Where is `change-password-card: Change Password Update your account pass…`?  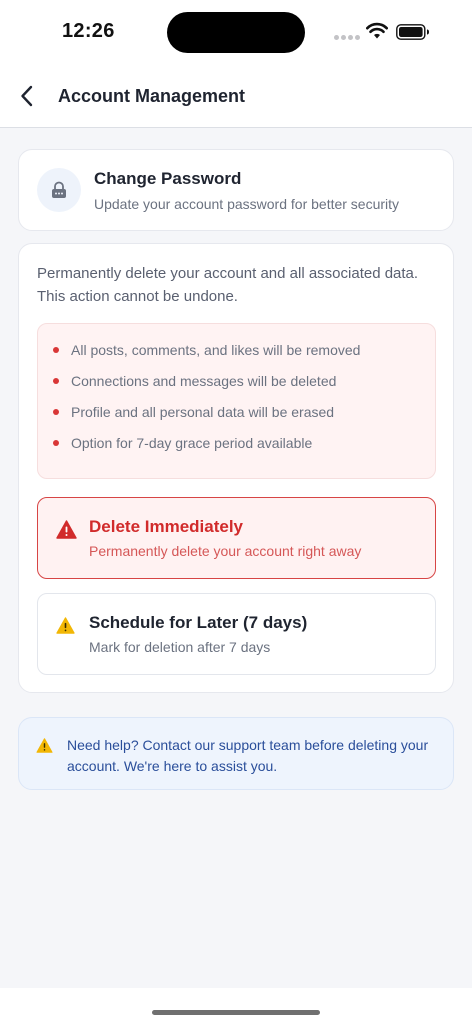 change-password-card: Change Password Update your account pass… is located at coordinates (236, 190).